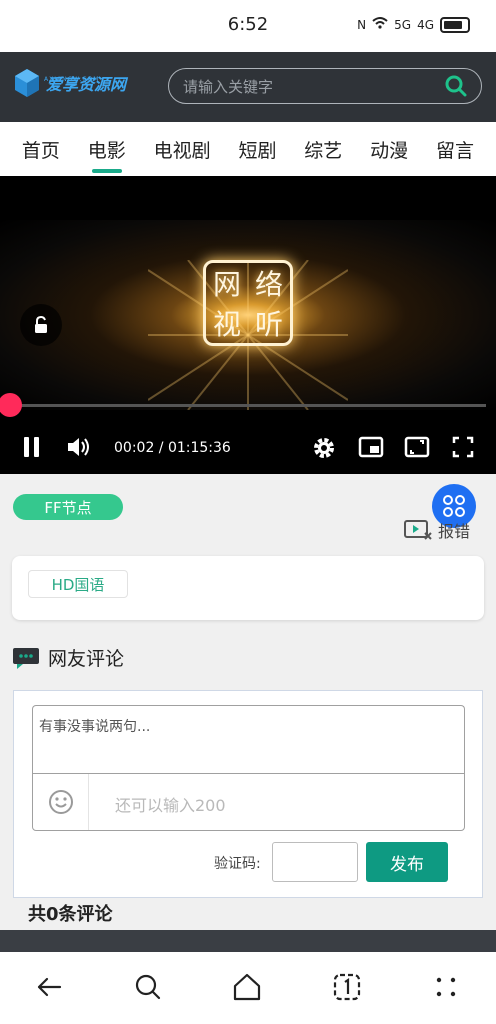  What do you see at coordinates (268, 324) in the screenshot?
I see `seal-char: 听` at bounding box center [268, 324].